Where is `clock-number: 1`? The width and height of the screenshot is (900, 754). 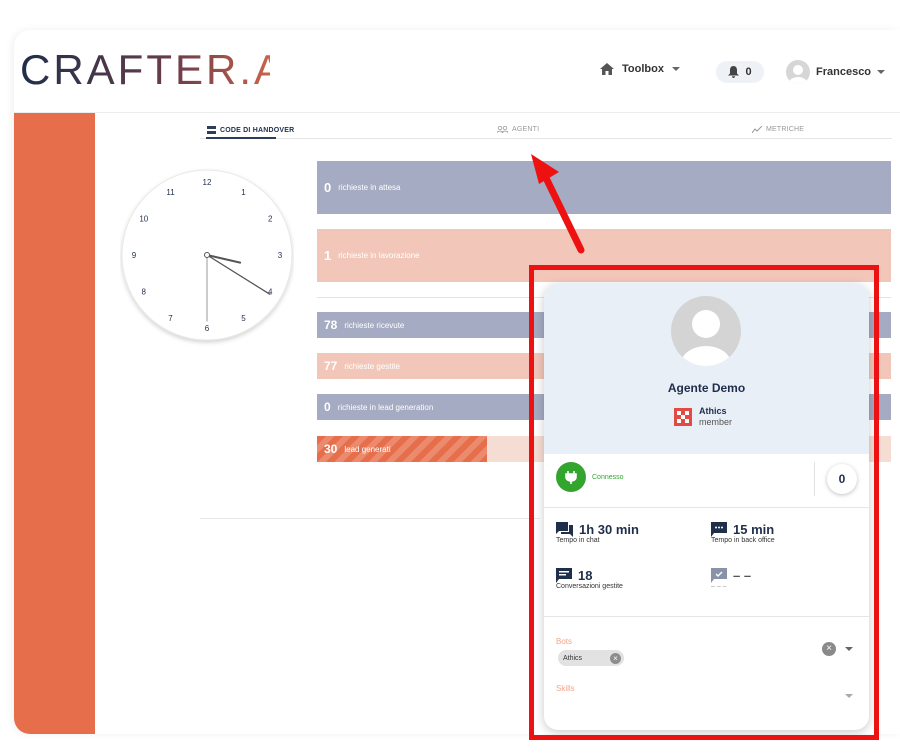 clock-number: 1 is located at coordinates (243, 192).